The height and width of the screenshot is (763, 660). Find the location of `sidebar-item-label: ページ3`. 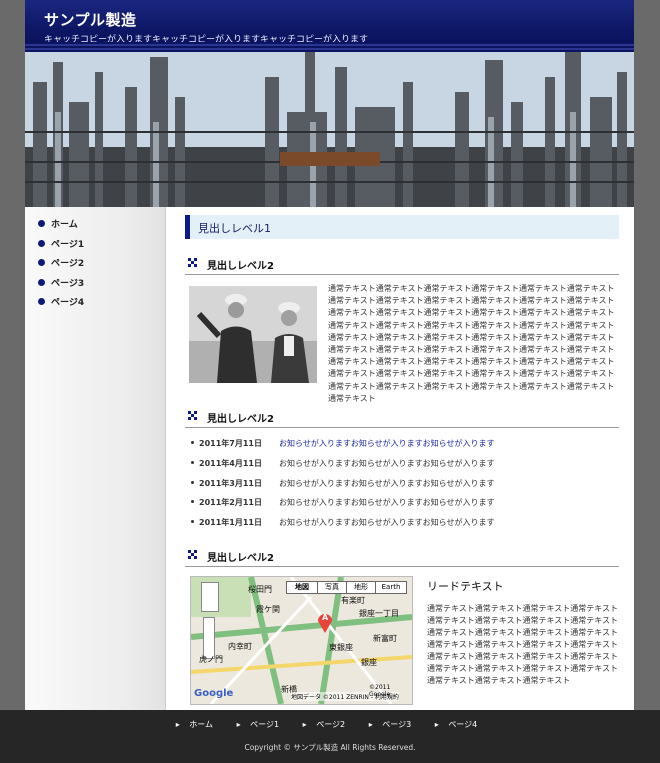

sidebar-item-label: ページ3 is located at coordinates (68, 283).